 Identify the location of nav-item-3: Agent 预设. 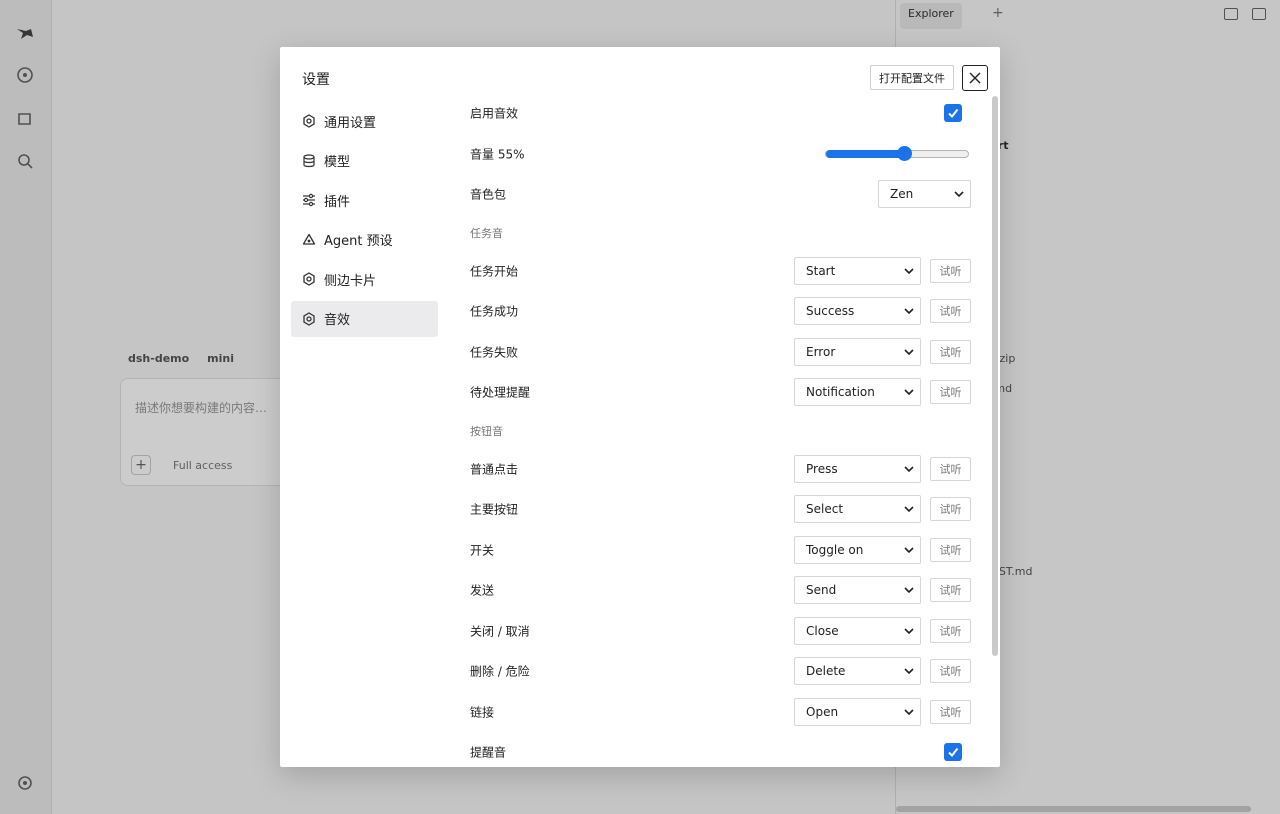
(364, 240).